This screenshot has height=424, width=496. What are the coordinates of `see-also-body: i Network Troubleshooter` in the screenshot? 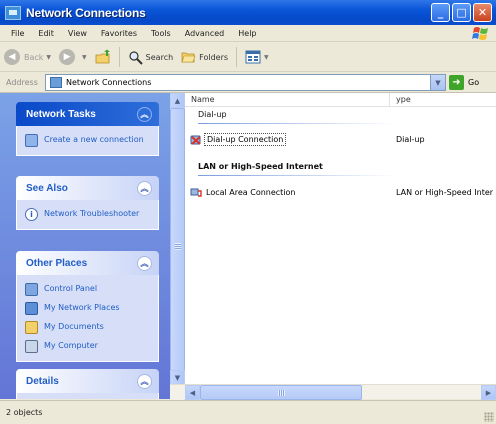 It's located at (87, 215).